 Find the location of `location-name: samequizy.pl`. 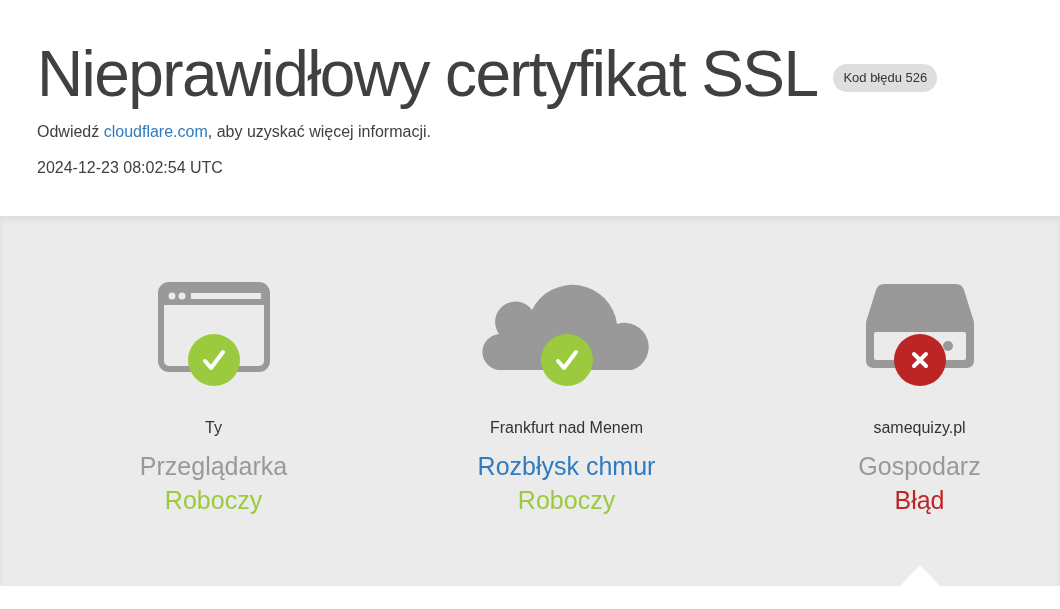

location-name: samequizy.pl is located at coordinates (919, 428).